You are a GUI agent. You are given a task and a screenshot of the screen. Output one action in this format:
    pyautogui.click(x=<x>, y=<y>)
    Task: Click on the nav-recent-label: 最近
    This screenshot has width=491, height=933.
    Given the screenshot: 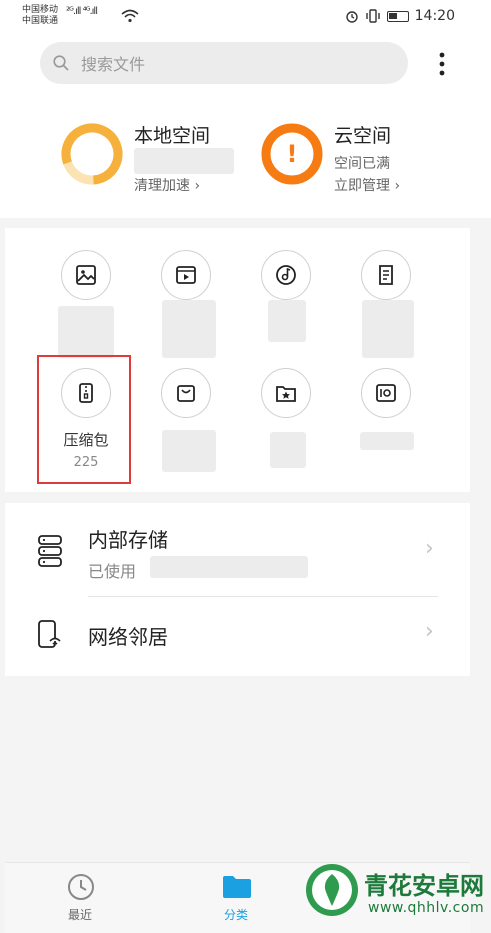 What is the action you would take?
    pyautogui.click(x=80, y=915)
    